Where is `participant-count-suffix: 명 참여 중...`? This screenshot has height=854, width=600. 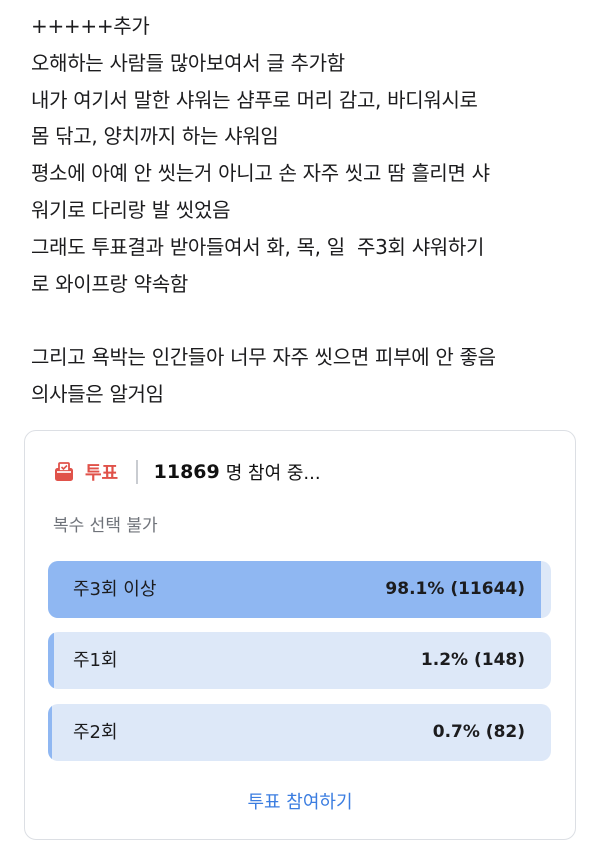 participant-count-suffix: 명 참여 중... is located at coordinates (273, 473).